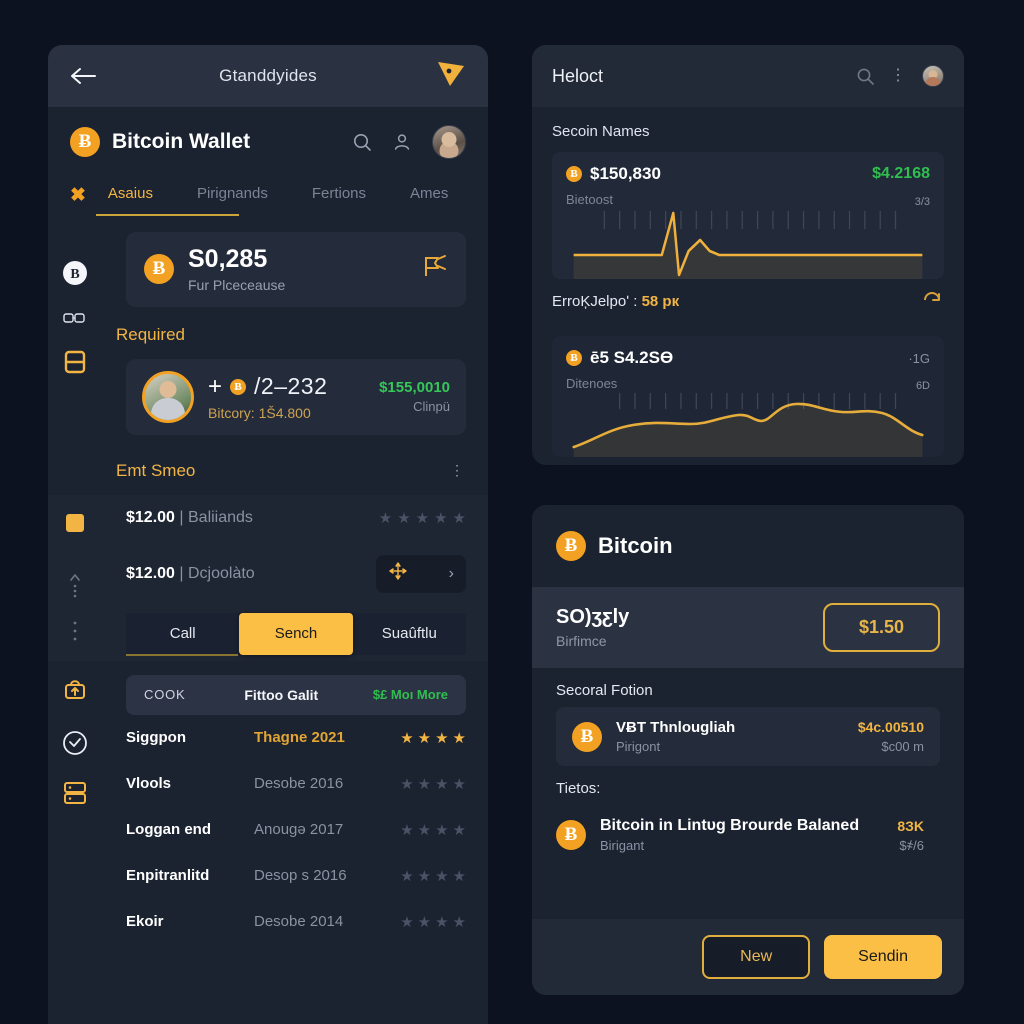 This screenshot has height=1024, width=1024. I want to click on new-button: New, so click(756, 957).